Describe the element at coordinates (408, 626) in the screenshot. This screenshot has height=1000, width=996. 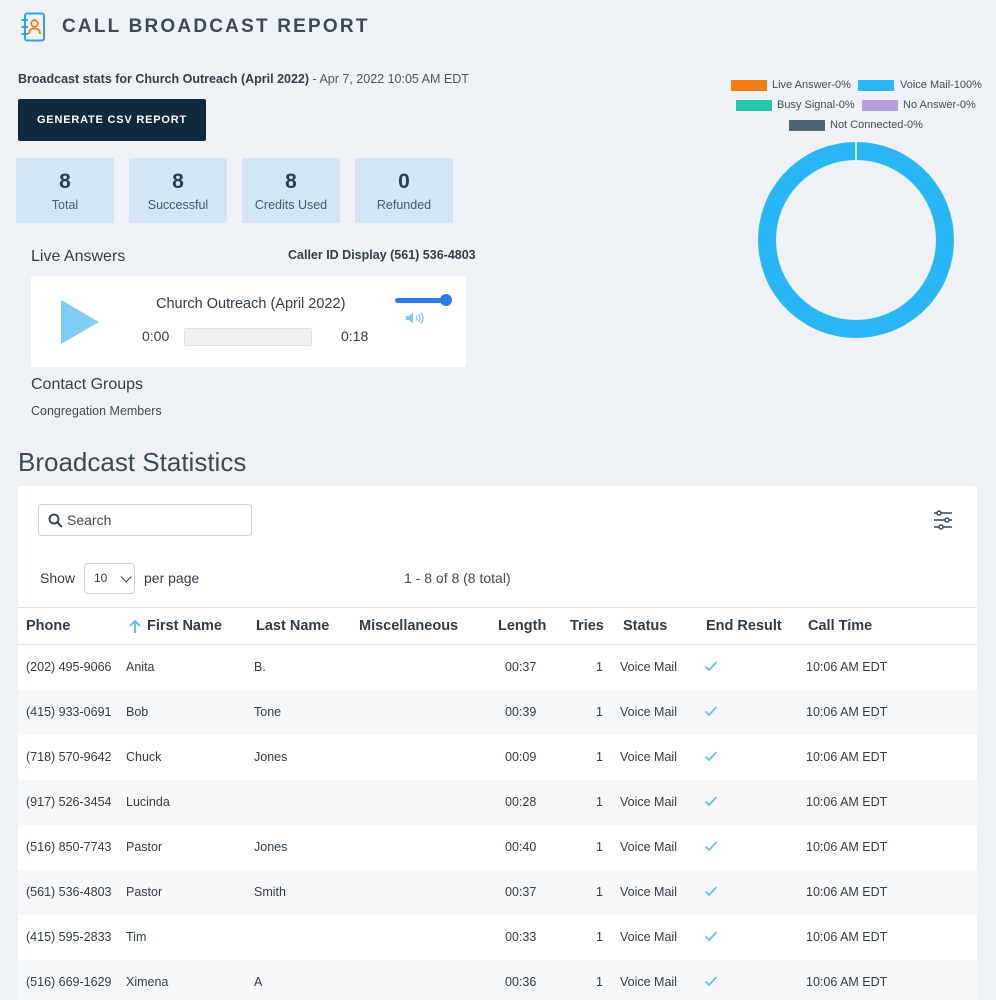
I see `col-miscellaneous: Miscellaneous` at that location.